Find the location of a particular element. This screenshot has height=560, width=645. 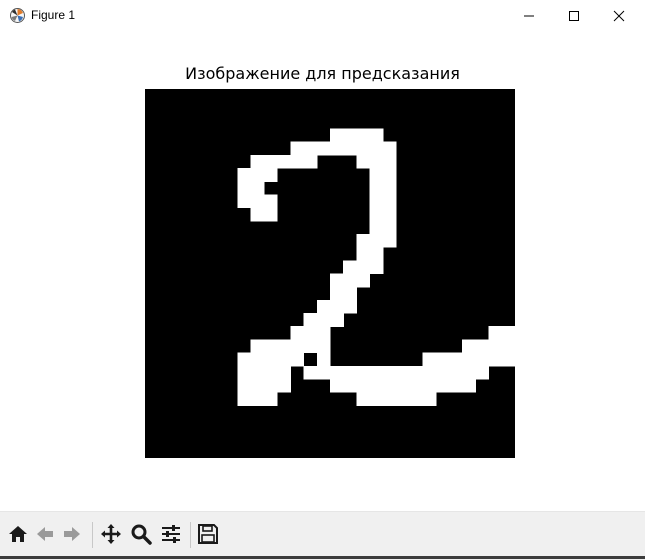

zoom-icon is located at coordinates (141, 534).